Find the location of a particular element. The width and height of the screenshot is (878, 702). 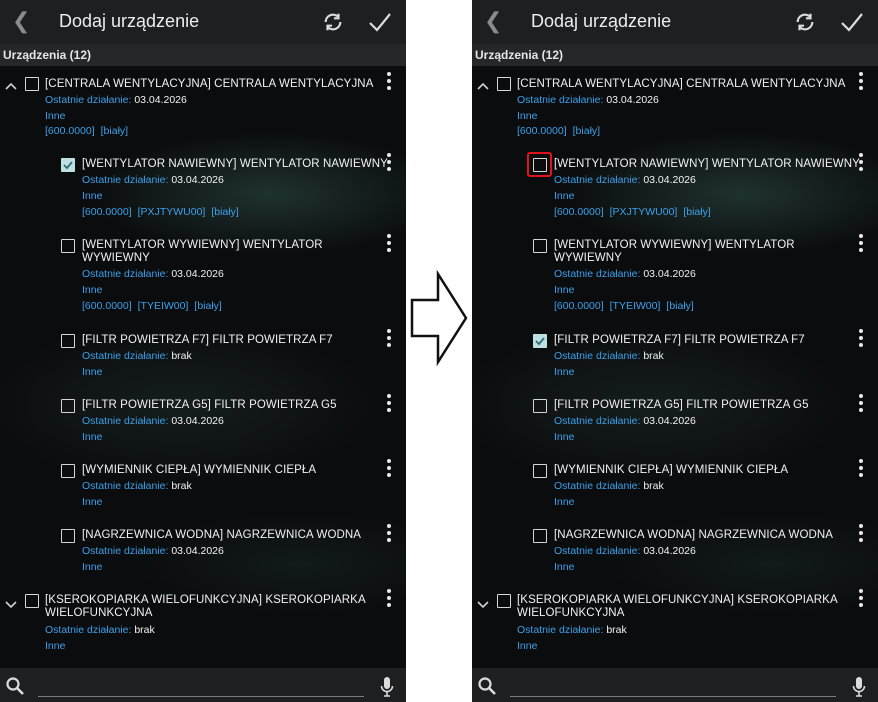

item-name: [FILTR POWIETRZA G5] FILTR POWIETRZA G5 is located at coordinates (209, 405).